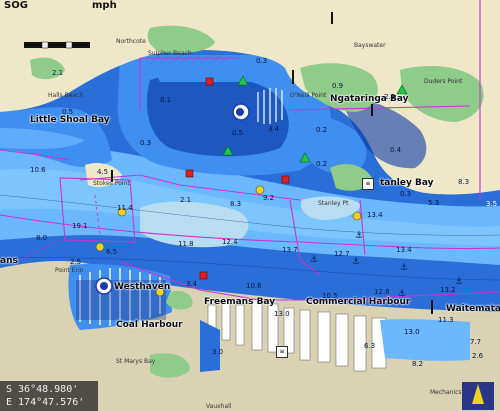 The height and width of the screenshot is (411, 500). I want to click on place-halls-beach: Halls Beach, so click(66, 95).